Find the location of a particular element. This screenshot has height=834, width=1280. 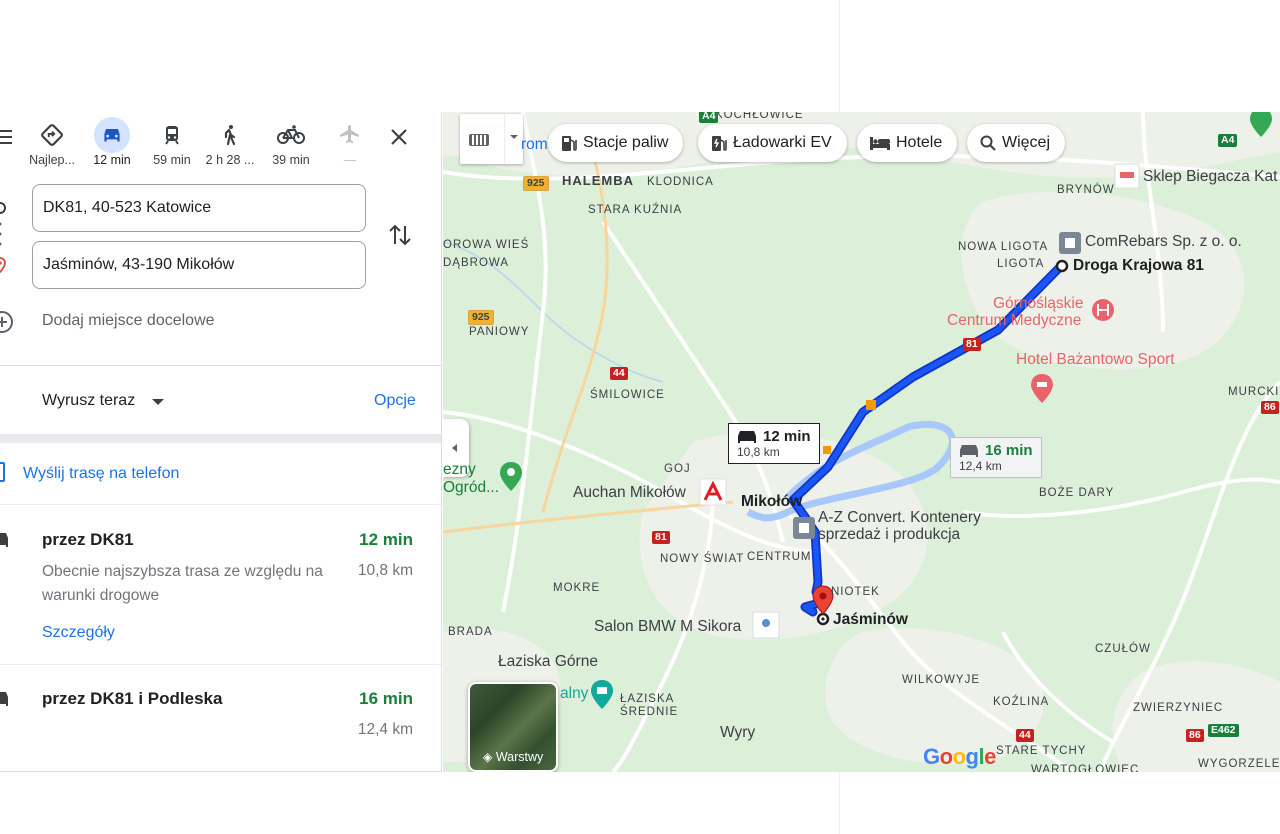

mode-car: 12 min is located at coordinates (112, 142).